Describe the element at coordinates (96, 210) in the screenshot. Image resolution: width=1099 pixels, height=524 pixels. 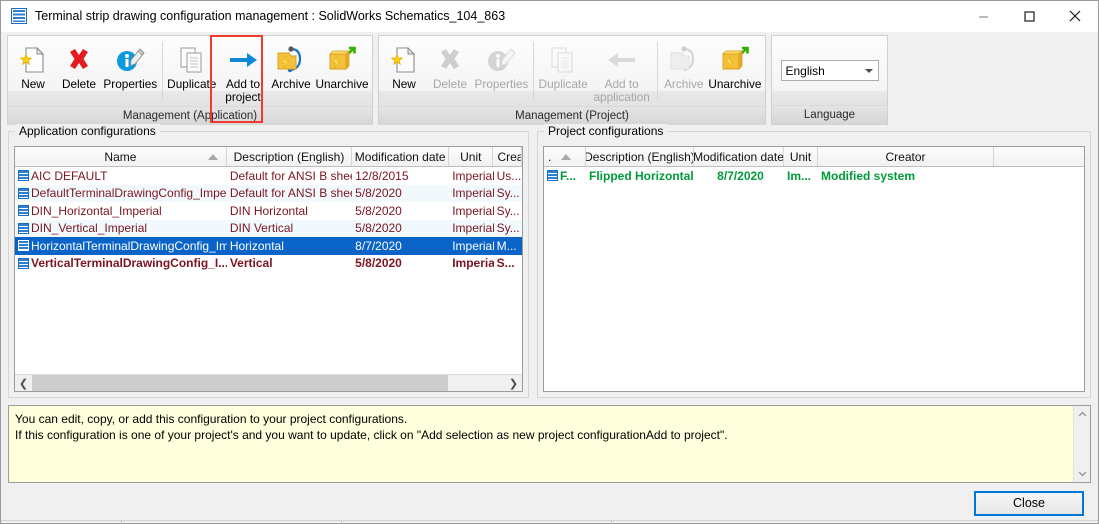
I see `cell-name-label: DIN_Horizontal_Imperial` at that location.